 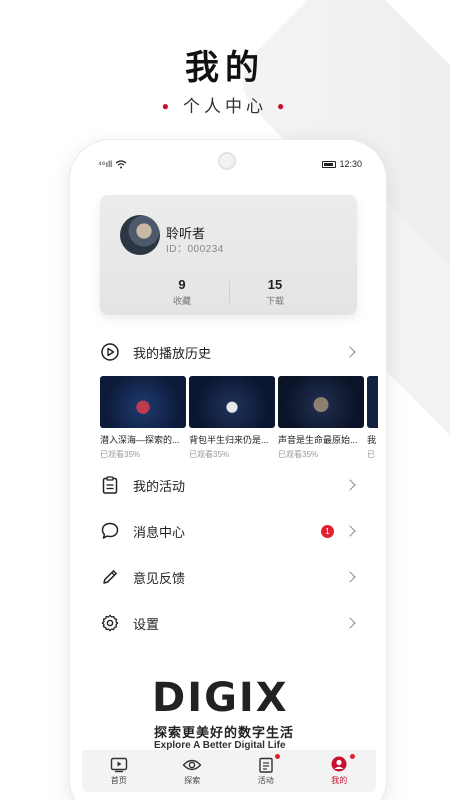 What do you see at coordinates (110, 352) in the screenshot?
I see `play-circle-icon` at bounding box center [110, 352].